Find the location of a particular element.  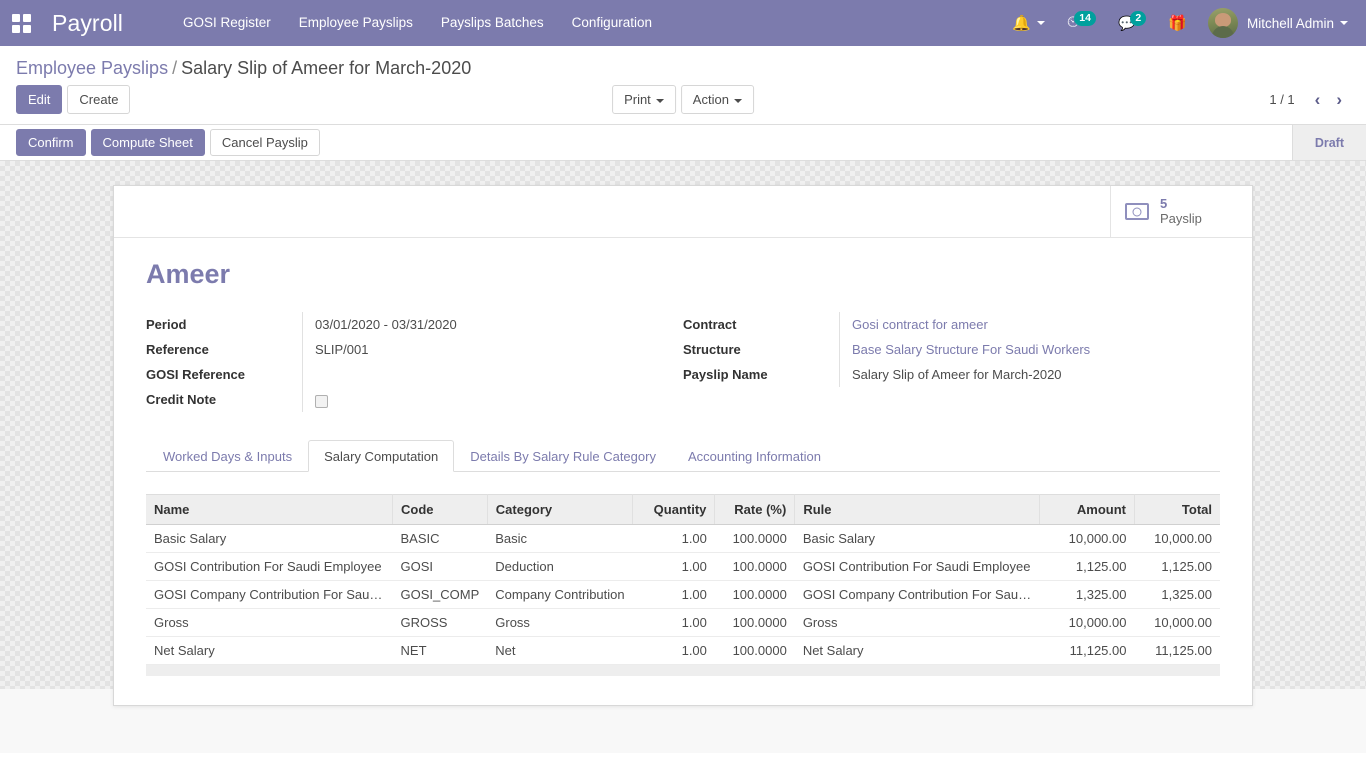

tab-salary-computation: Salary Computation is located at coordinates (381, 455).